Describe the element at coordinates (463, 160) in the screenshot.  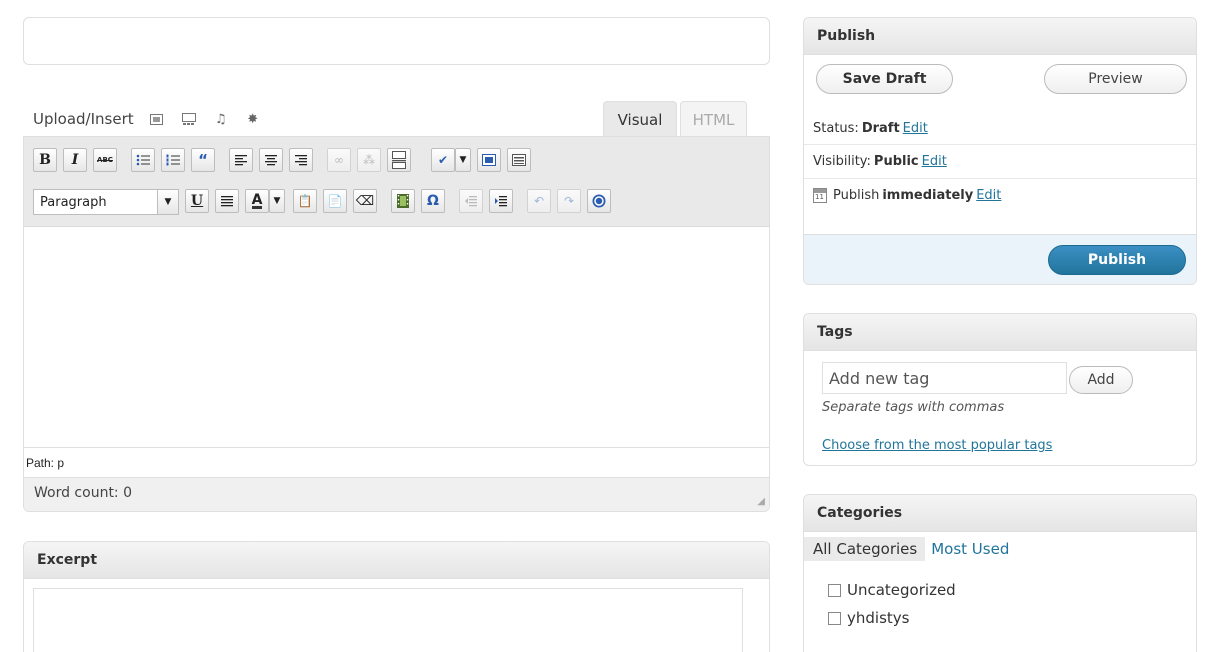
I see `spellcheck-dropdown: ▼` at that location.